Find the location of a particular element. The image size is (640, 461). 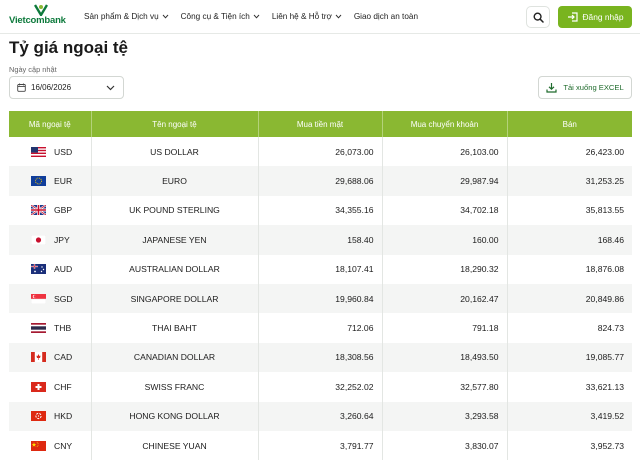

cash-buy-rate: 3,791.77 is located at coordinates (320, 445).